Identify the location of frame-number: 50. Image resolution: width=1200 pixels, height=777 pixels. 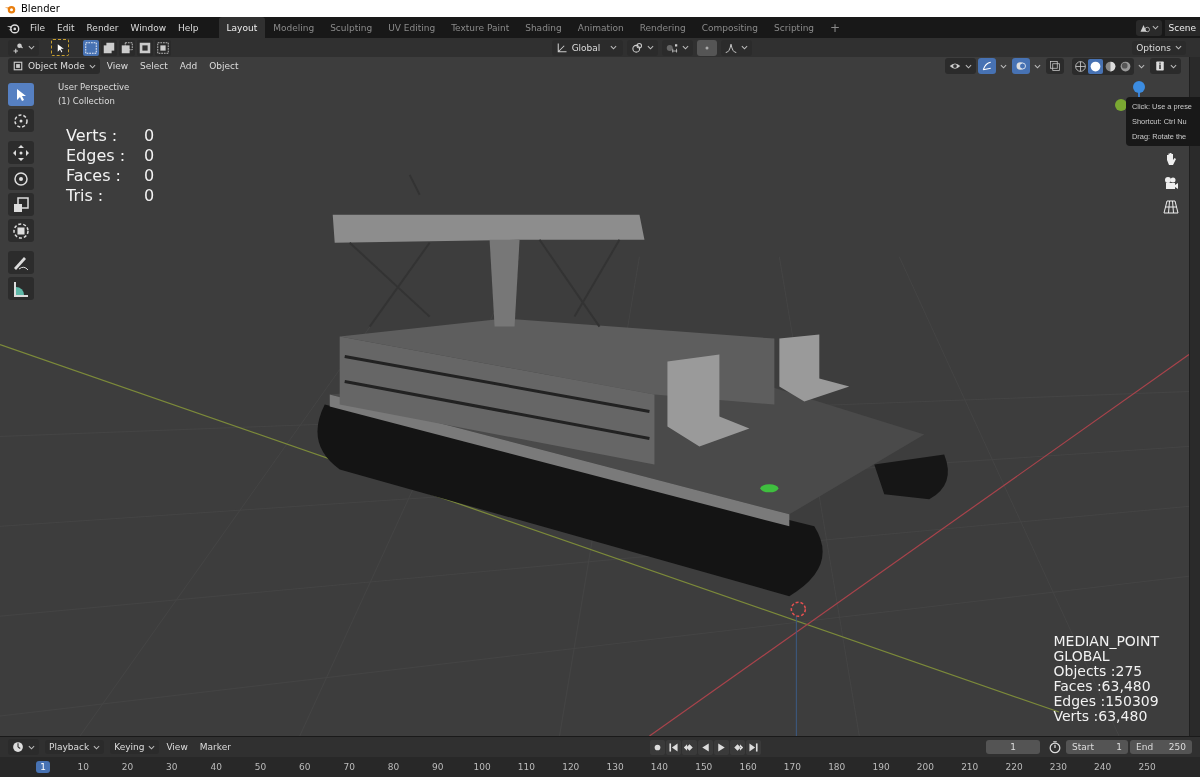
(260, 766).